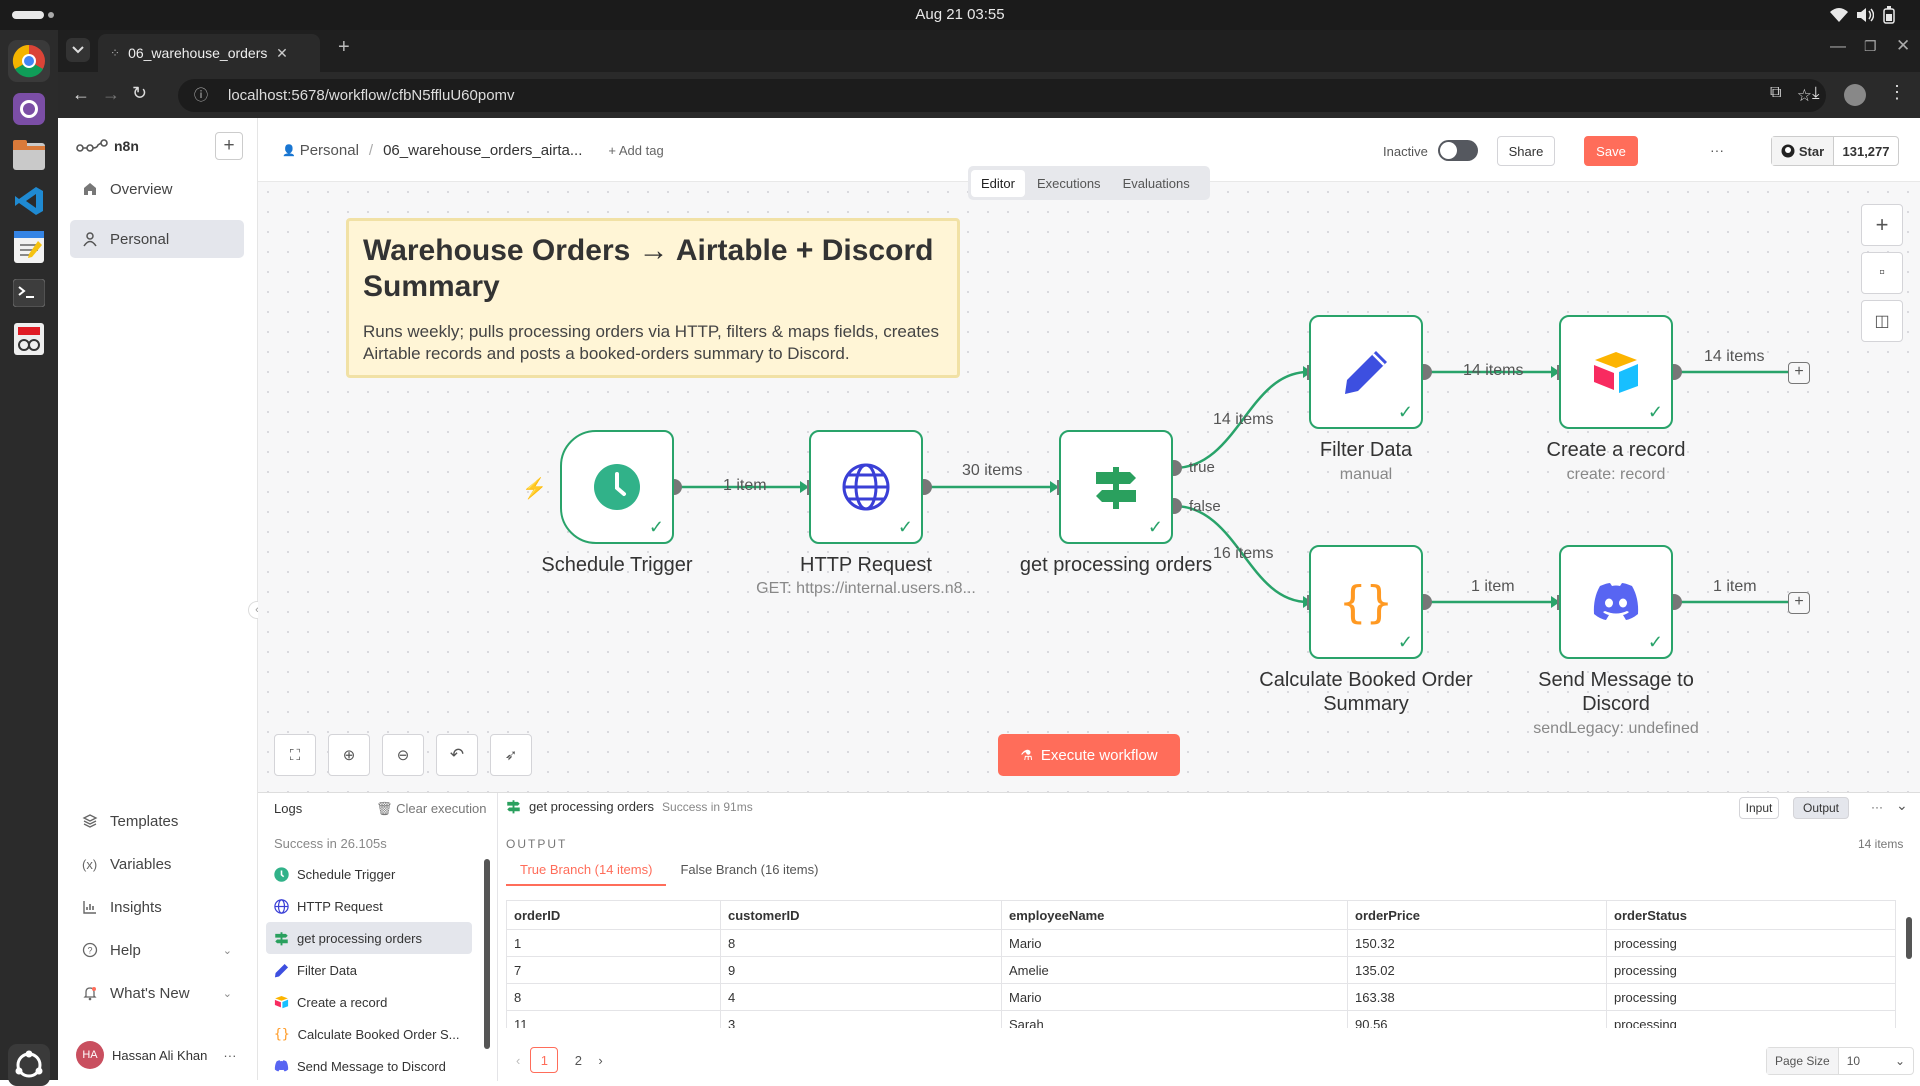 Image resolution: width=1920 pixels, height=1086 pixels. I want to click on column-header: orderStatus, so click(1751, 915).